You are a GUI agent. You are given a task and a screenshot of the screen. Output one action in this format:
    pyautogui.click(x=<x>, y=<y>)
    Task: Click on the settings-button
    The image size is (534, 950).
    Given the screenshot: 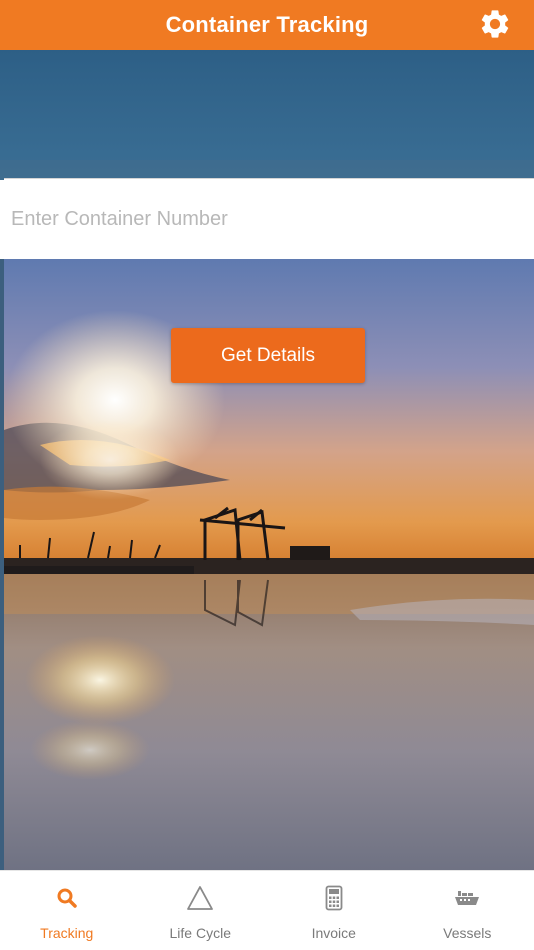 What is the action you would take?
    pyautogui.click(x=495, y=24)
    